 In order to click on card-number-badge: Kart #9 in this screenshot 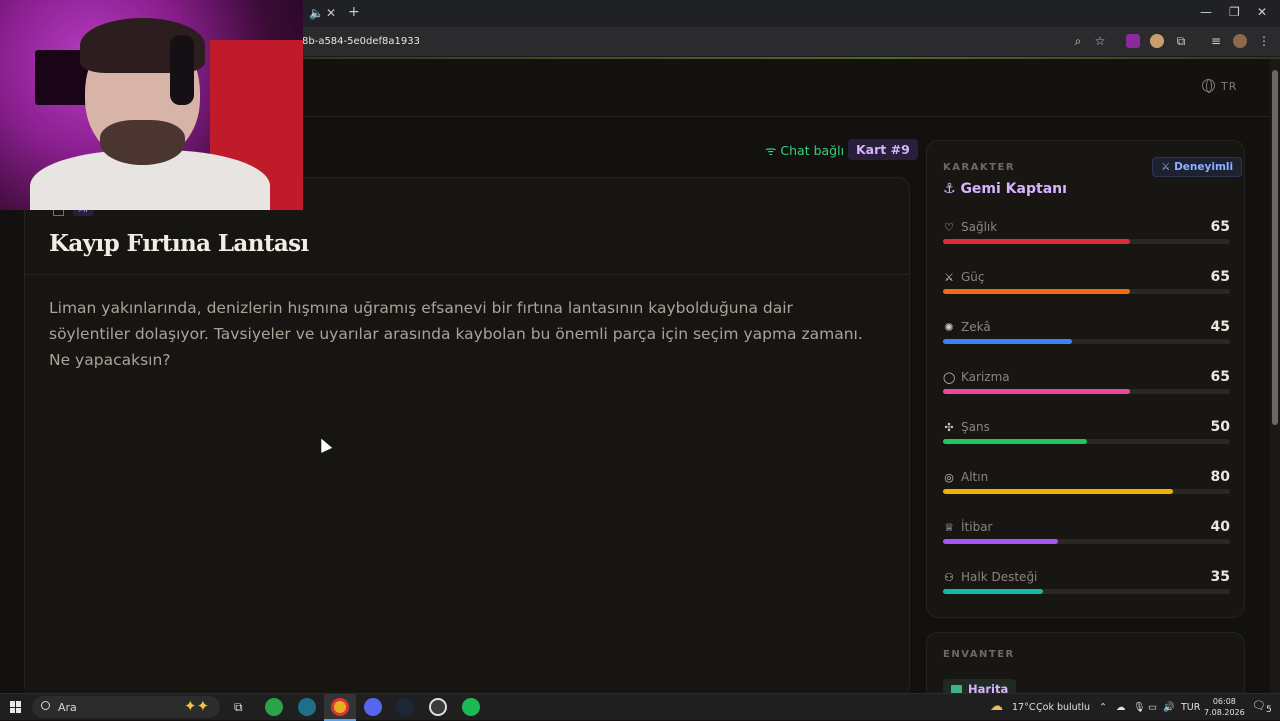, I will do `click(883, 149)`.